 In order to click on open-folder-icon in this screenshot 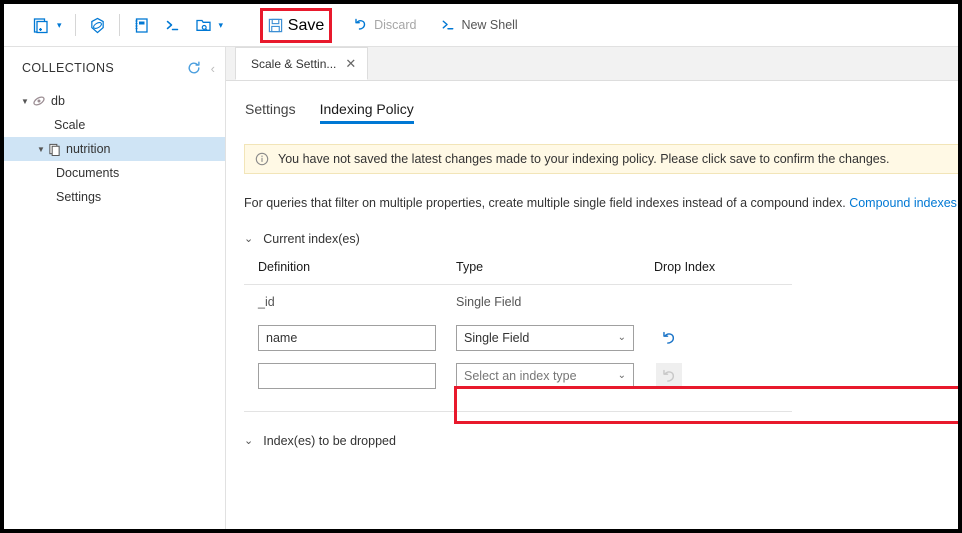, I will do `click(203, 25)`.